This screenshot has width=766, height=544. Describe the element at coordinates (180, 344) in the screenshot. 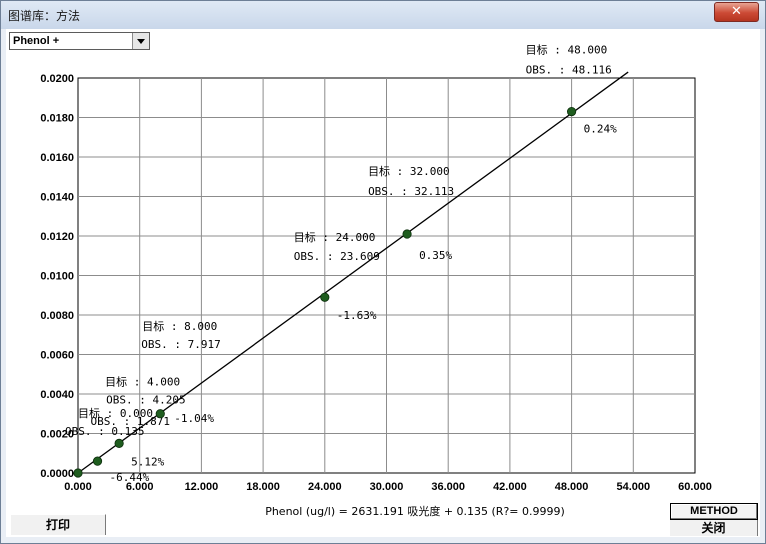

I see `point-obs-label: OBS. : 7.917` at that location.